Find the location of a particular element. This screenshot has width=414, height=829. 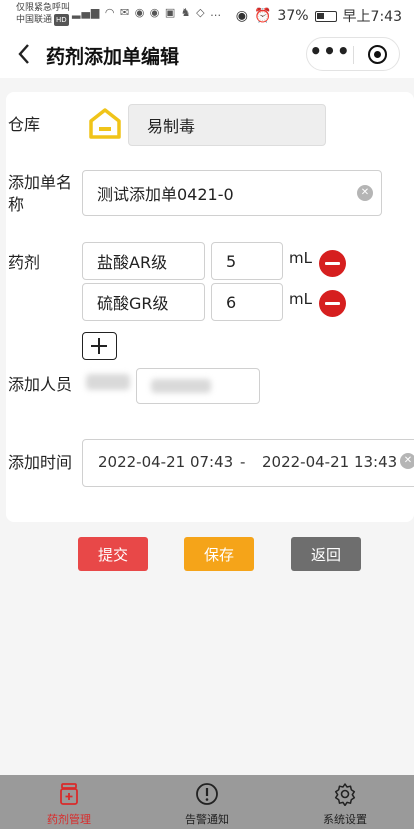

reagent-name-value: 盐酸AR级 is located at coordinates (132, 262).